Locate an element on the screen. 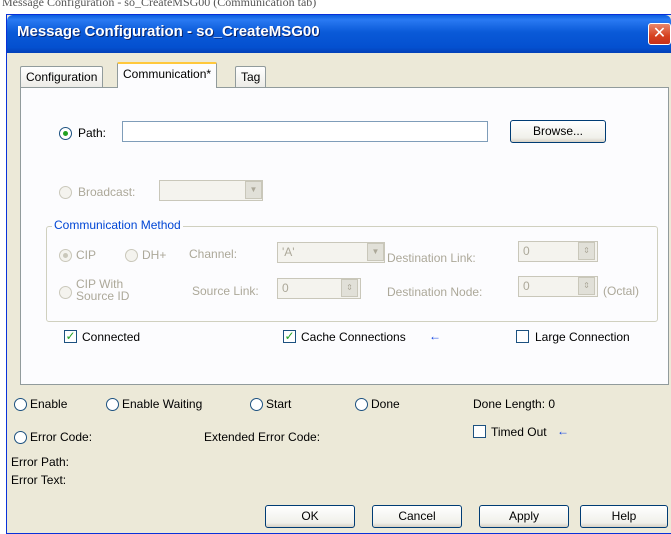 The image size is (671, 534). dhplus-radio is located at coordinates (131, 255).